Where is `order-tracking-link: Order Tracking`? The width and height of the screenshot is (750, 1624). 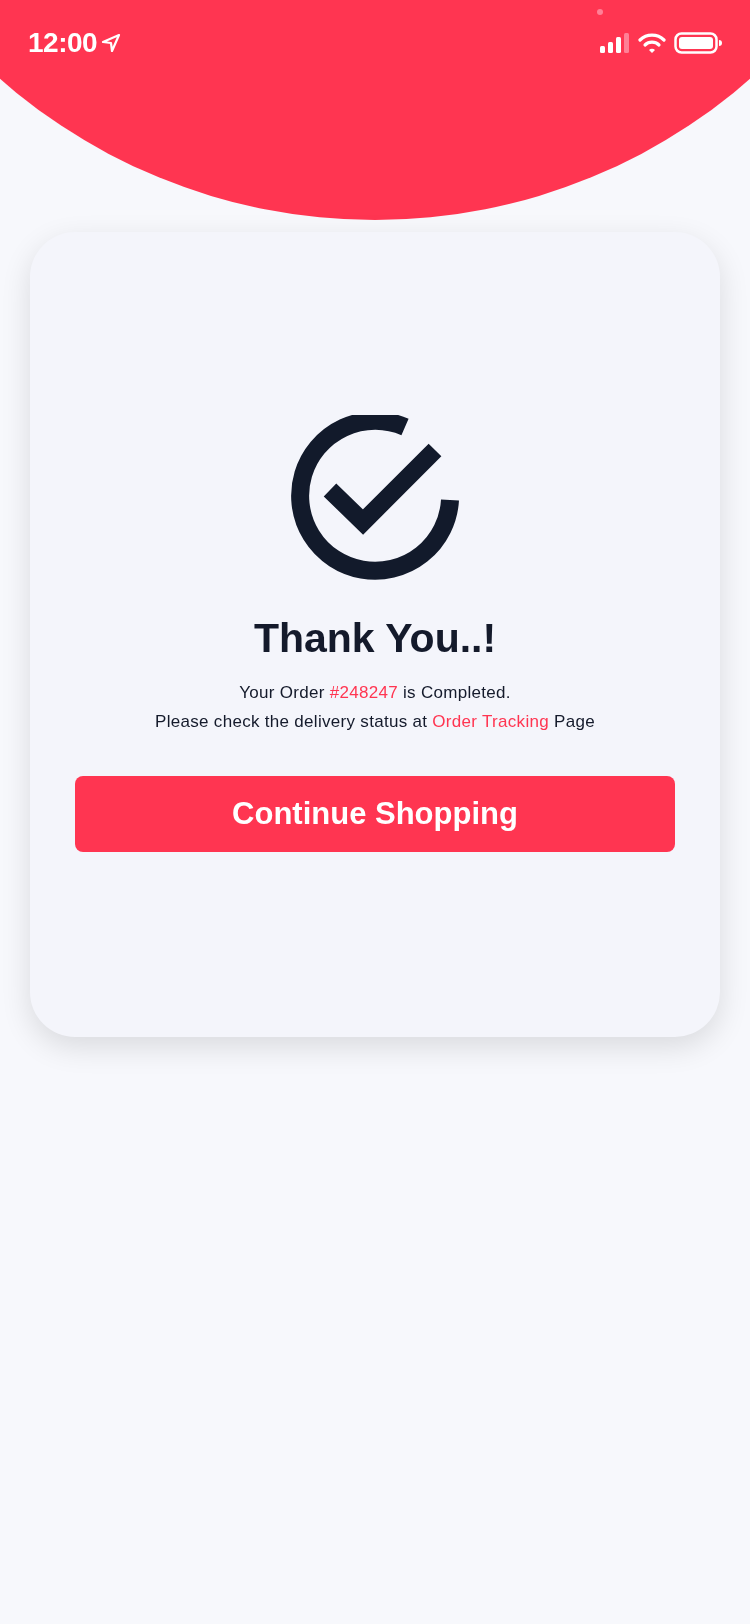 order-tracking-link: Order Tracking is located at coordinates (490, 721).